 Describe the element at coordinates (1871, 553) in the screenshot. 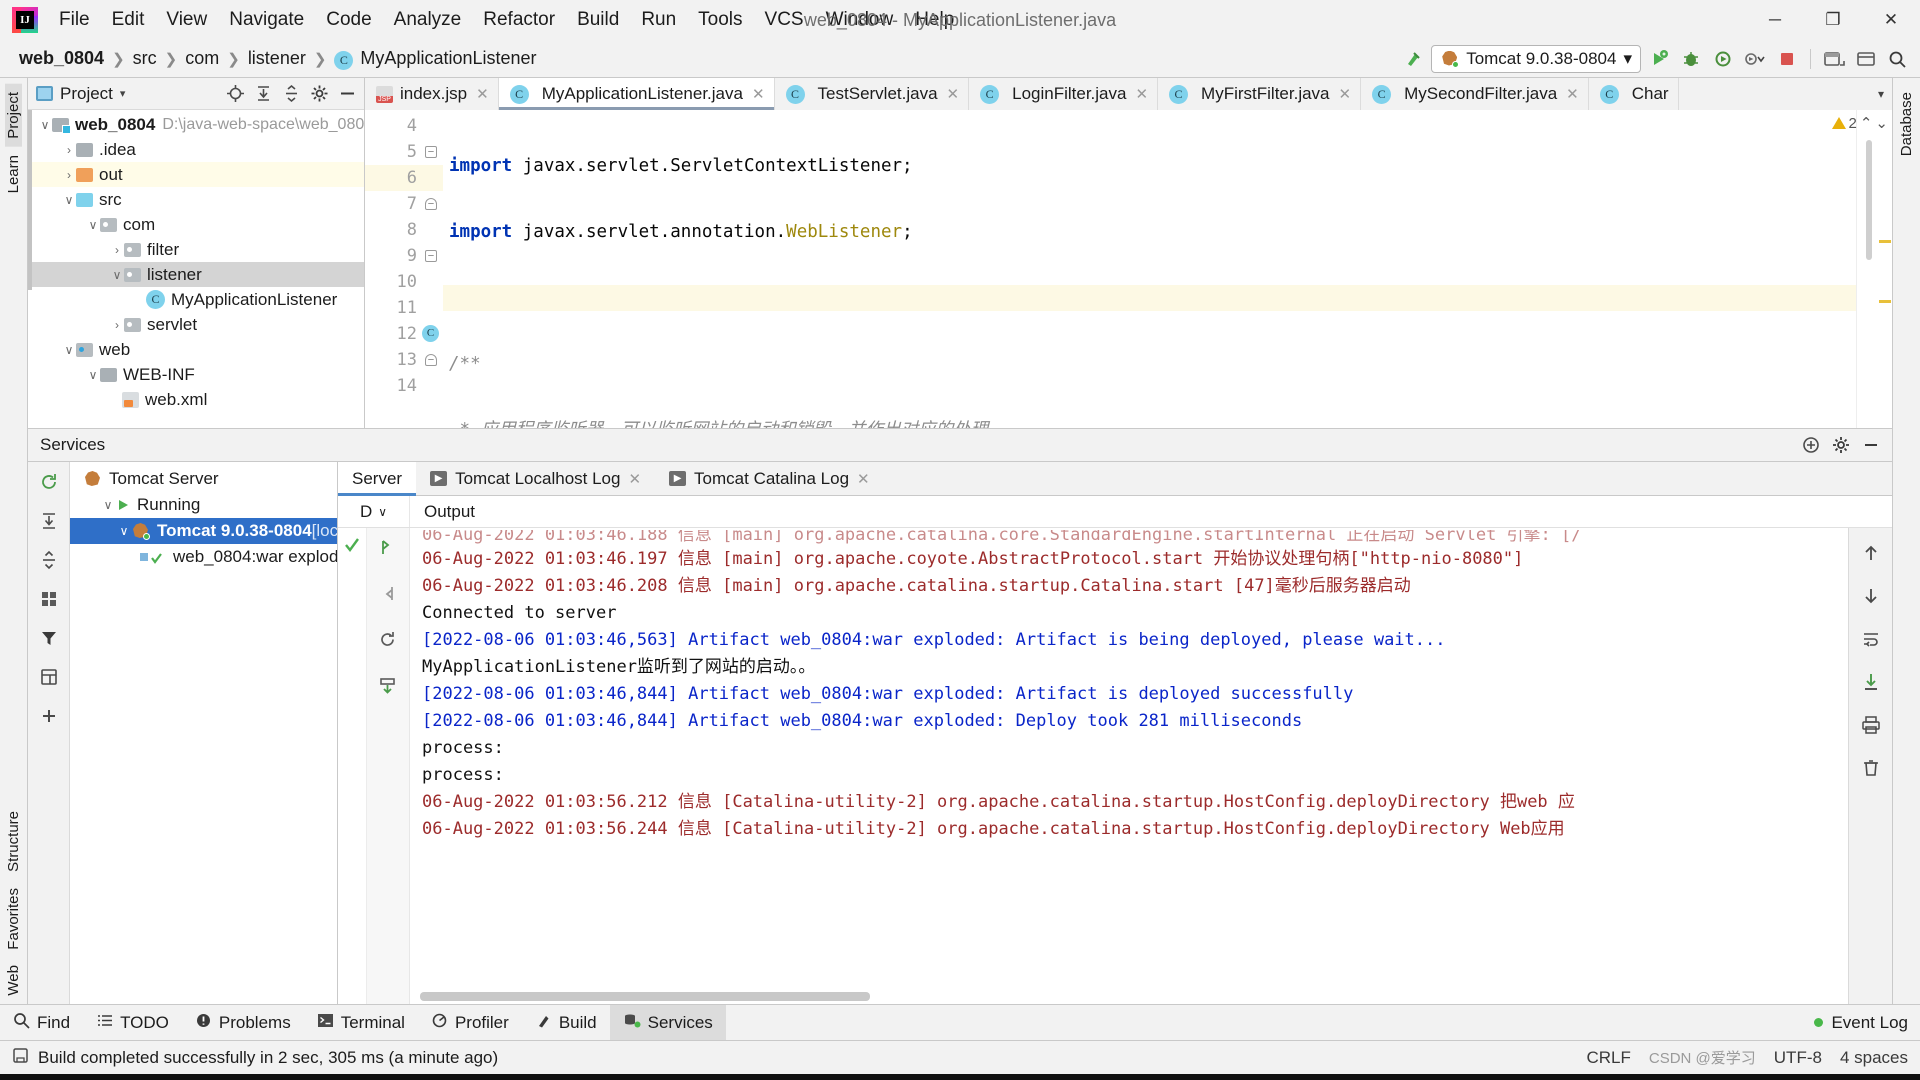

I see `scroll-up-icon` at that location.